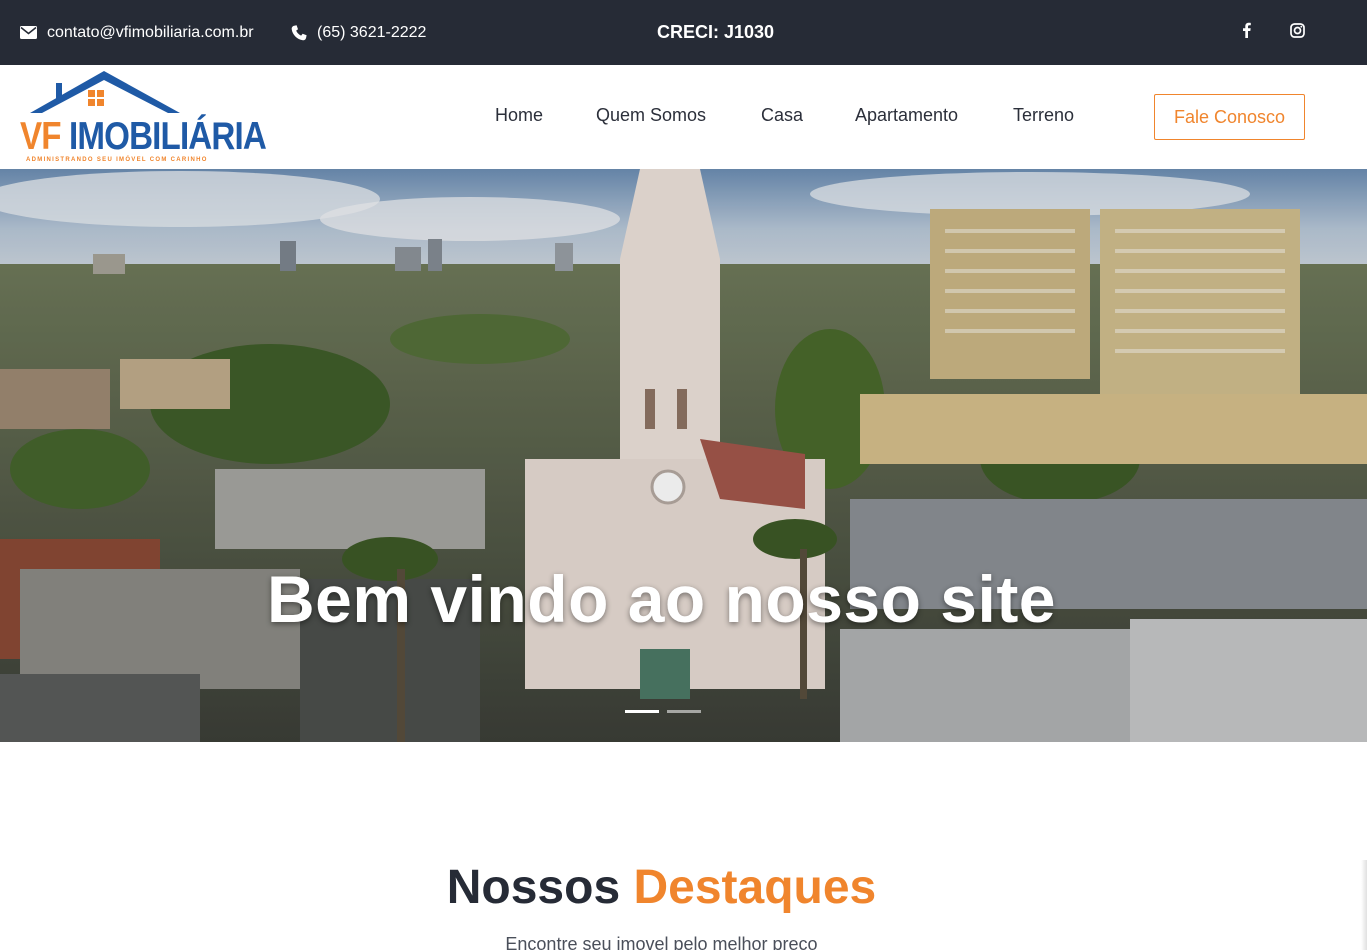  I want to click on logo-tagline: ADMINISTRANDO SEU IMÓVEL COM CARINHO, so click(117, 160).